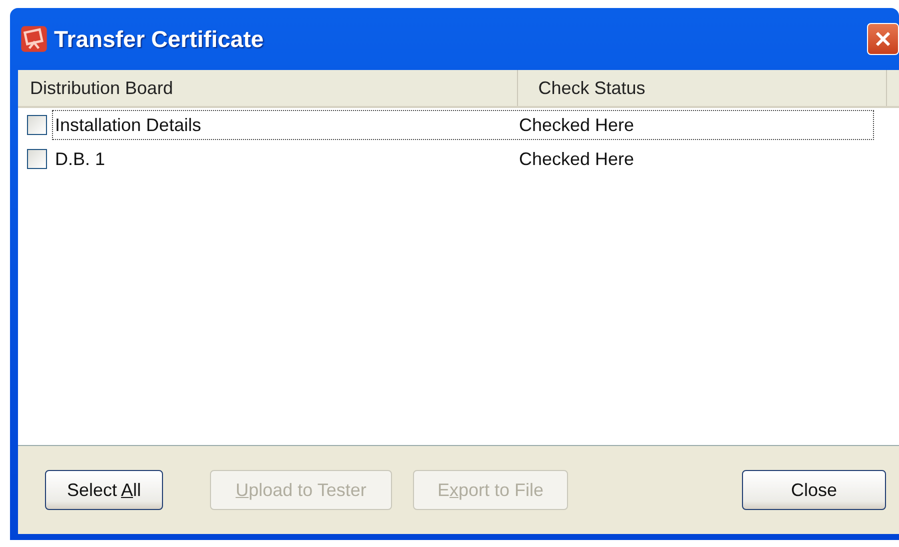 The image size is (899, 547). I want to click on window-title: Transfer Certificate, so click(159, 39).